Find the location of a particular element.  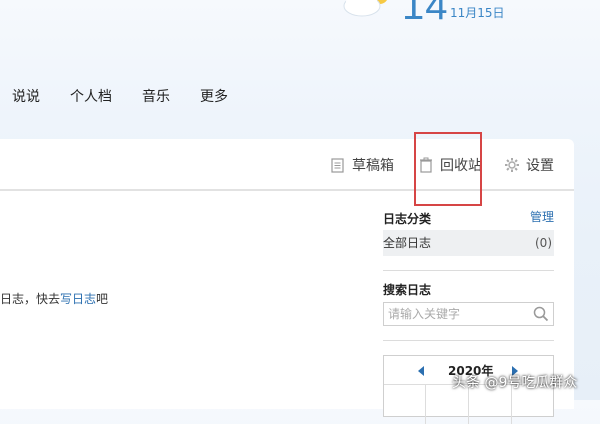

blog-sidebar: 日志分类 管理 全部日志 (0) 搜索日志 2020年 is located at coordinates (468, 316).